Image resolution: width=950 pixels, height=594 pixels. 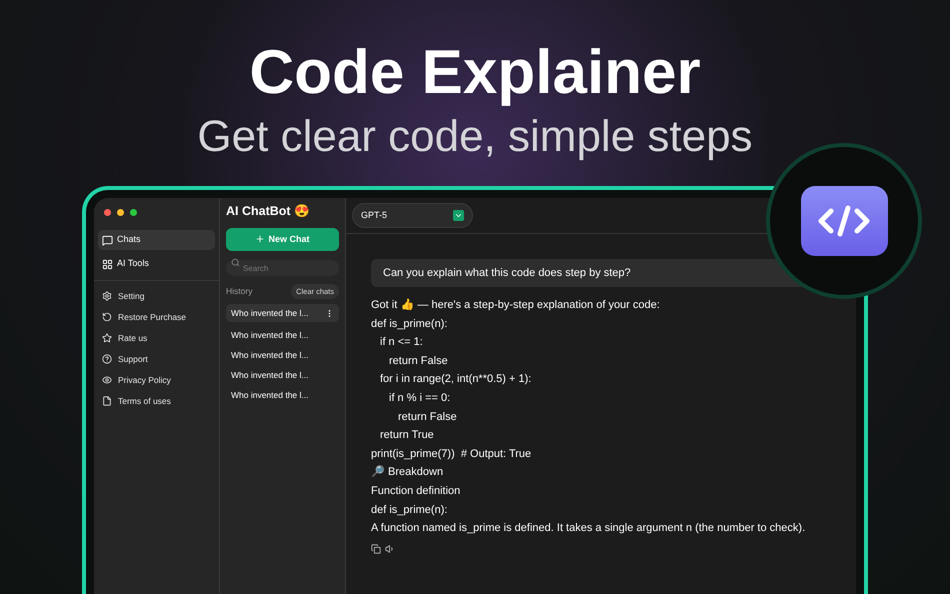 What do you see at coordinates (156, 338) in the screenshot?
I see `settings-item: Rate us` at bounding box center [156, 338].